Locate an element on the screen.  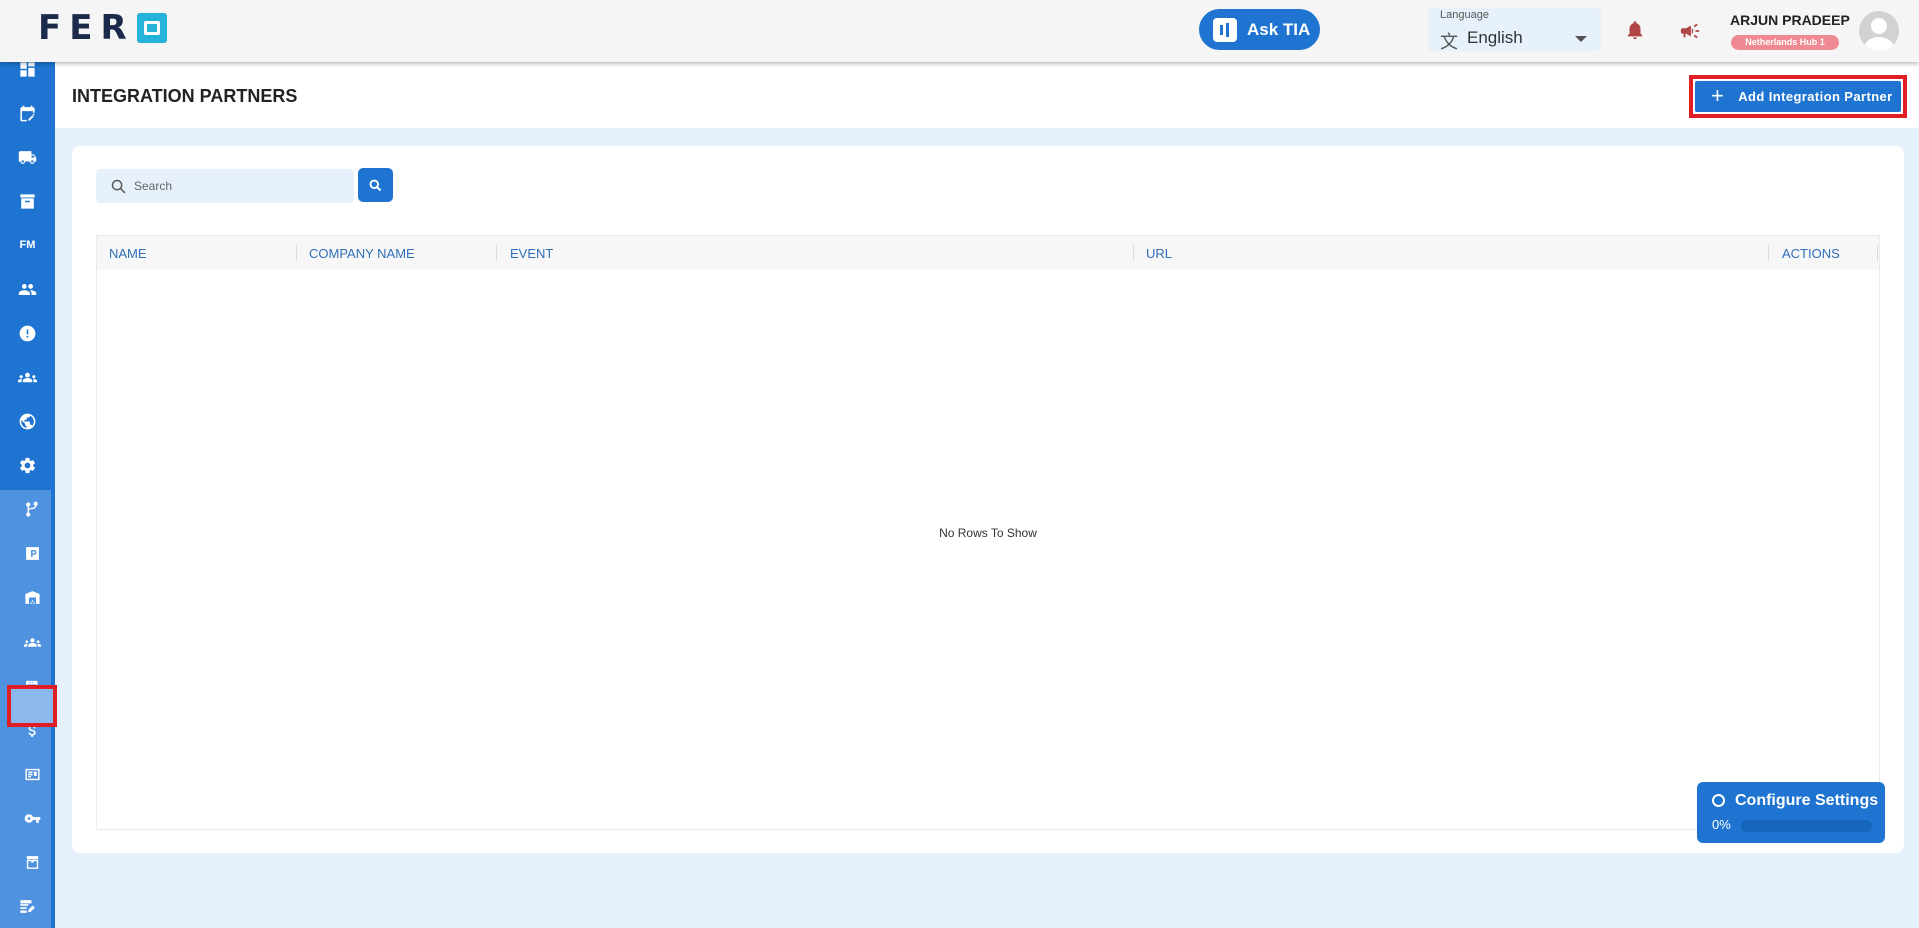
inbox-icon is located at coordinates (32, 862).